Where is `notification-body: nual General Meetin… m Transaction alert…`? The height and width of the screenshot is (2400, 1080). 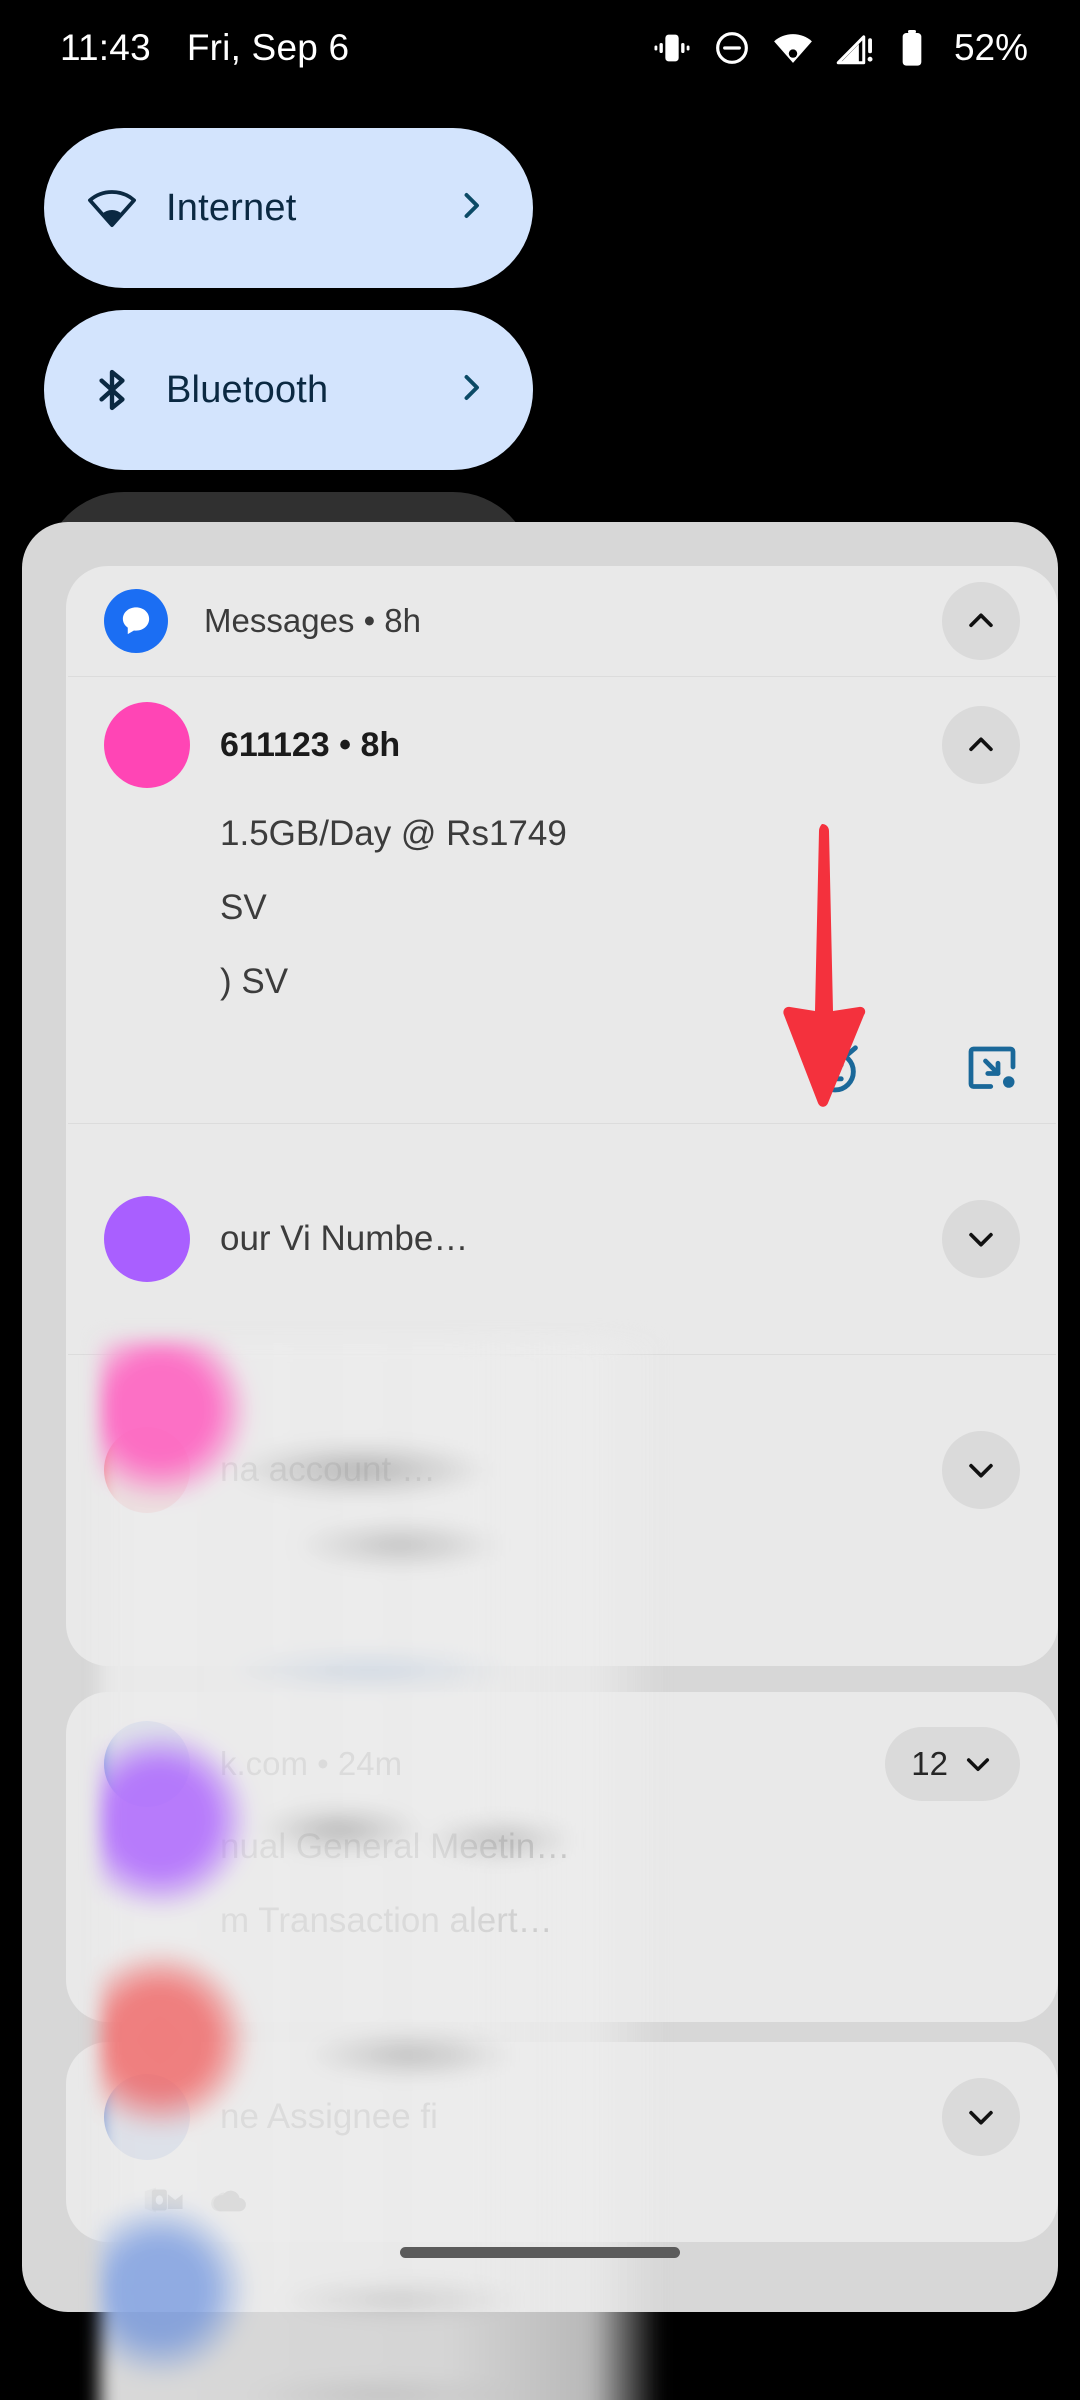
notification-body: nual General Meetin… m Transaction alert… is located at coordinates (562, 1884).